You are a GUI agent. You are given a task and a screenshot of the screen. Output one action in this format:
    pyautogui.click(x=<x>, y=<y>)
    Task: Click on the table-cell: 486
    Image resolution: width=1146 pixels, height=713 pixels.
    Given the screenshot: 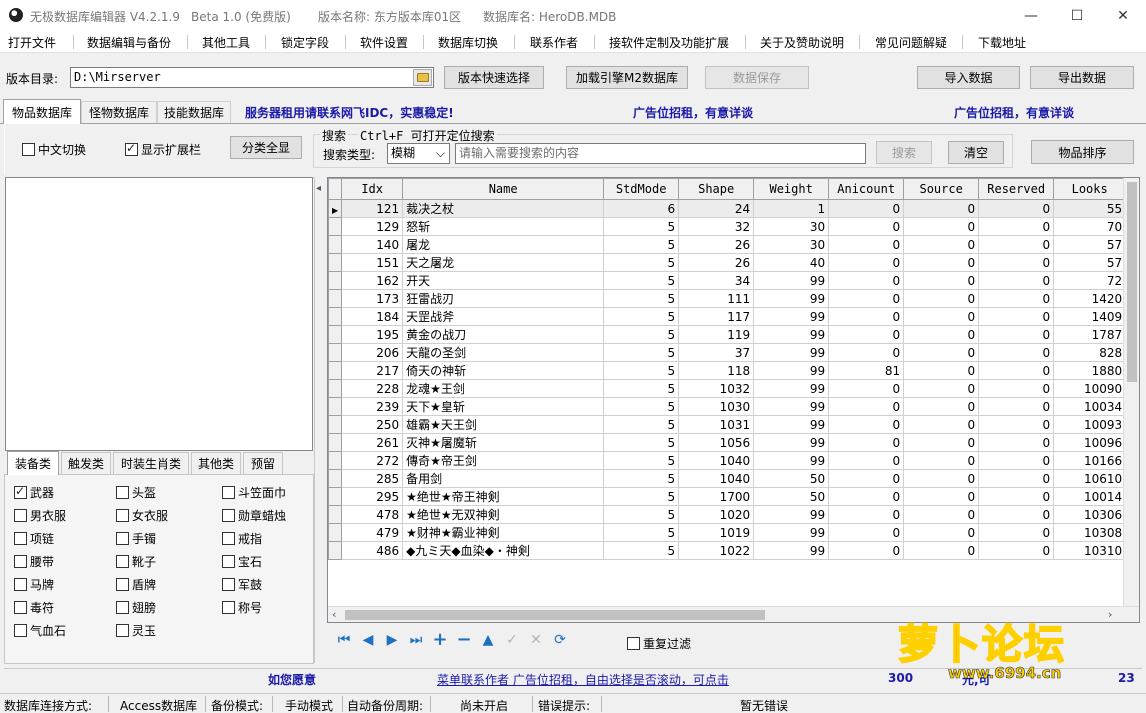 What is the action you would take?
    pyautogui.click(x=372, y=550)
    